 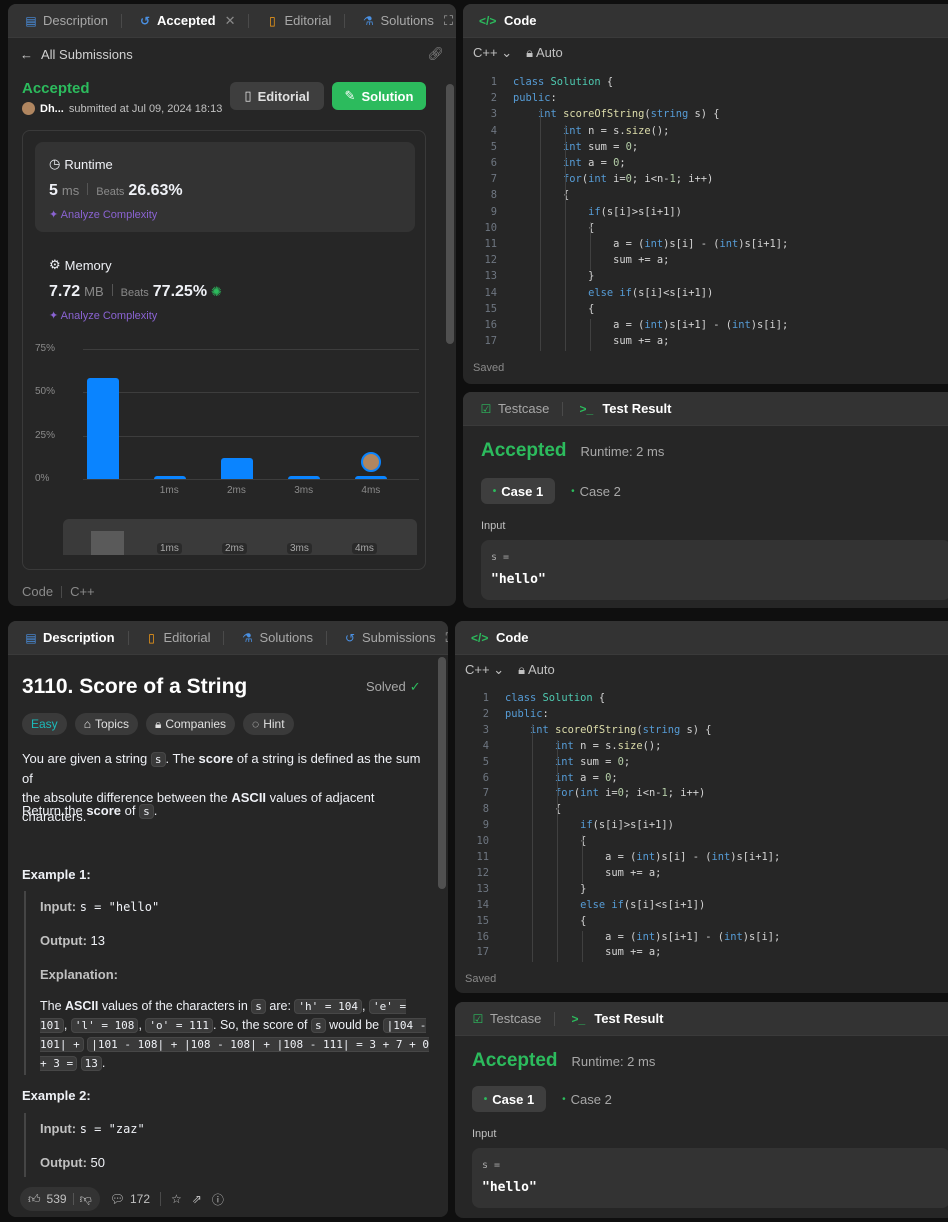 I want to click on tab-accepted: ↺ Accepted ✕, so click(x=193, y=20).